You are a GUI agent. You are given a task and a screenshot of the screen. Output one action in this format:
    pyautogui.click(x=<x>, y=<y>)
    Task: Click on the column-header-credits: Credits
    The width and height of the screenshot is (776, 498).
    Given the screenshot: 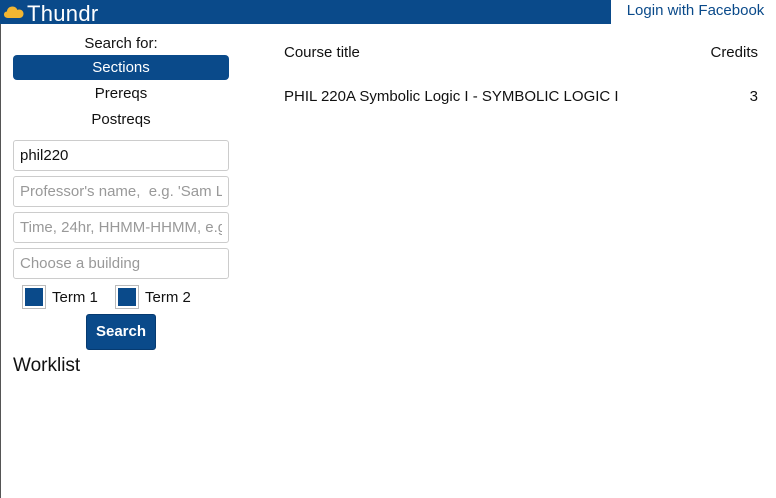 What is the action you would take?
    pyautogui.click(x=734, y=52)
    